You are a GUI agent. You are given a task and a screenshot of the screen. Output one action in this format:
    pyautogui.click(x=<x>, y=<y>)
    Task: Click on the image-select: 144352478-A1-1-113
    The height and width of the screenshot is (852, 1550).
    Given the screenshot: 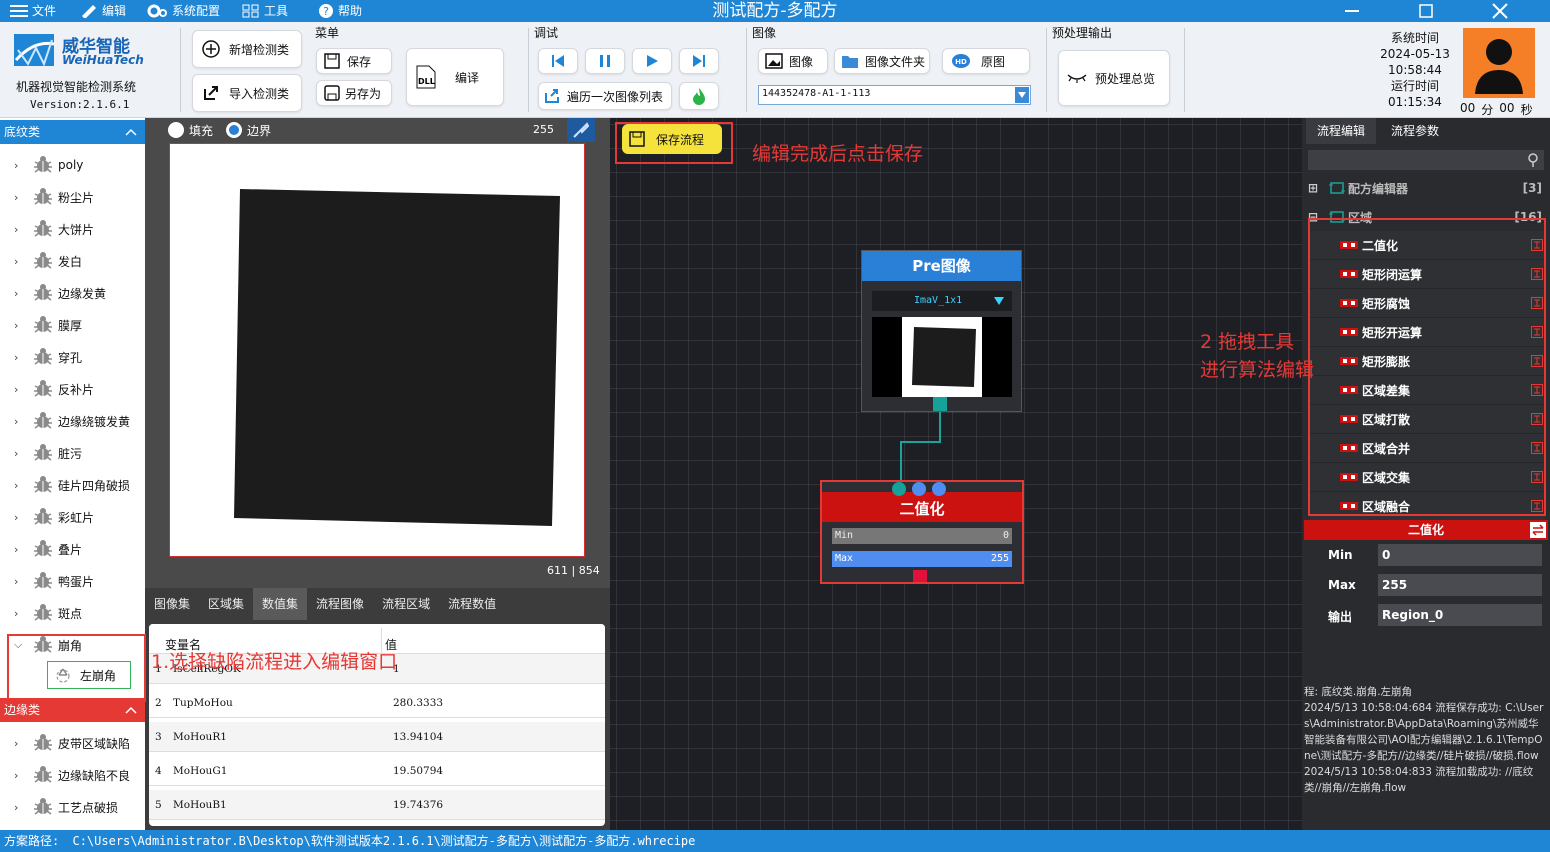 What is the action you would take?
    pyautogui.click(x=894, y=95)
    